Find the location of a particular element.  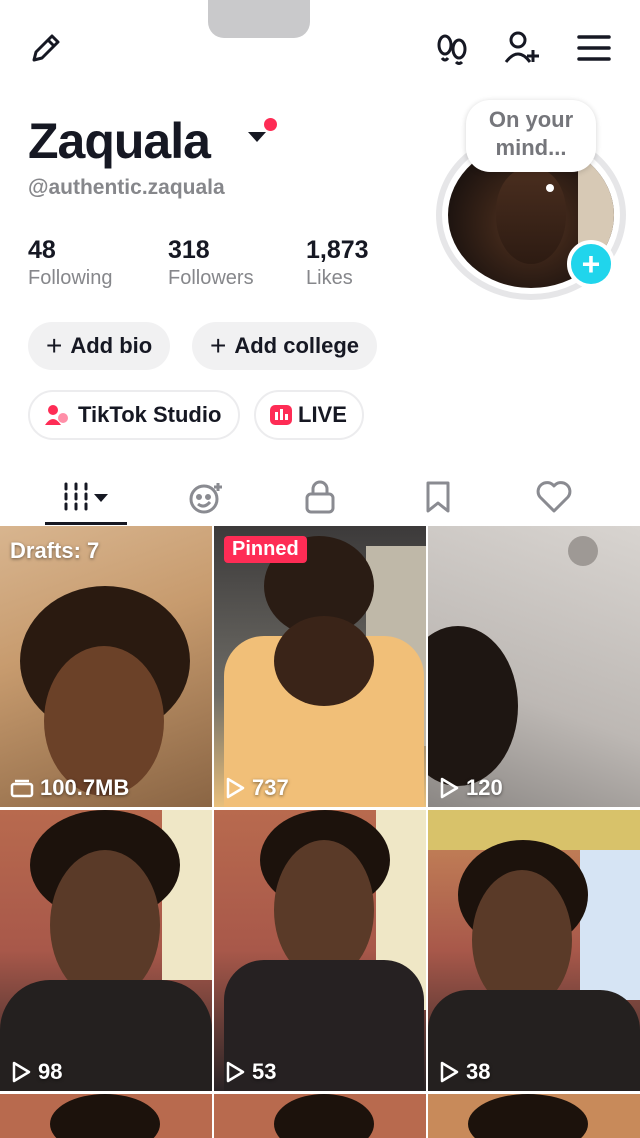

edit-handle is located at coordinates (259, 19).